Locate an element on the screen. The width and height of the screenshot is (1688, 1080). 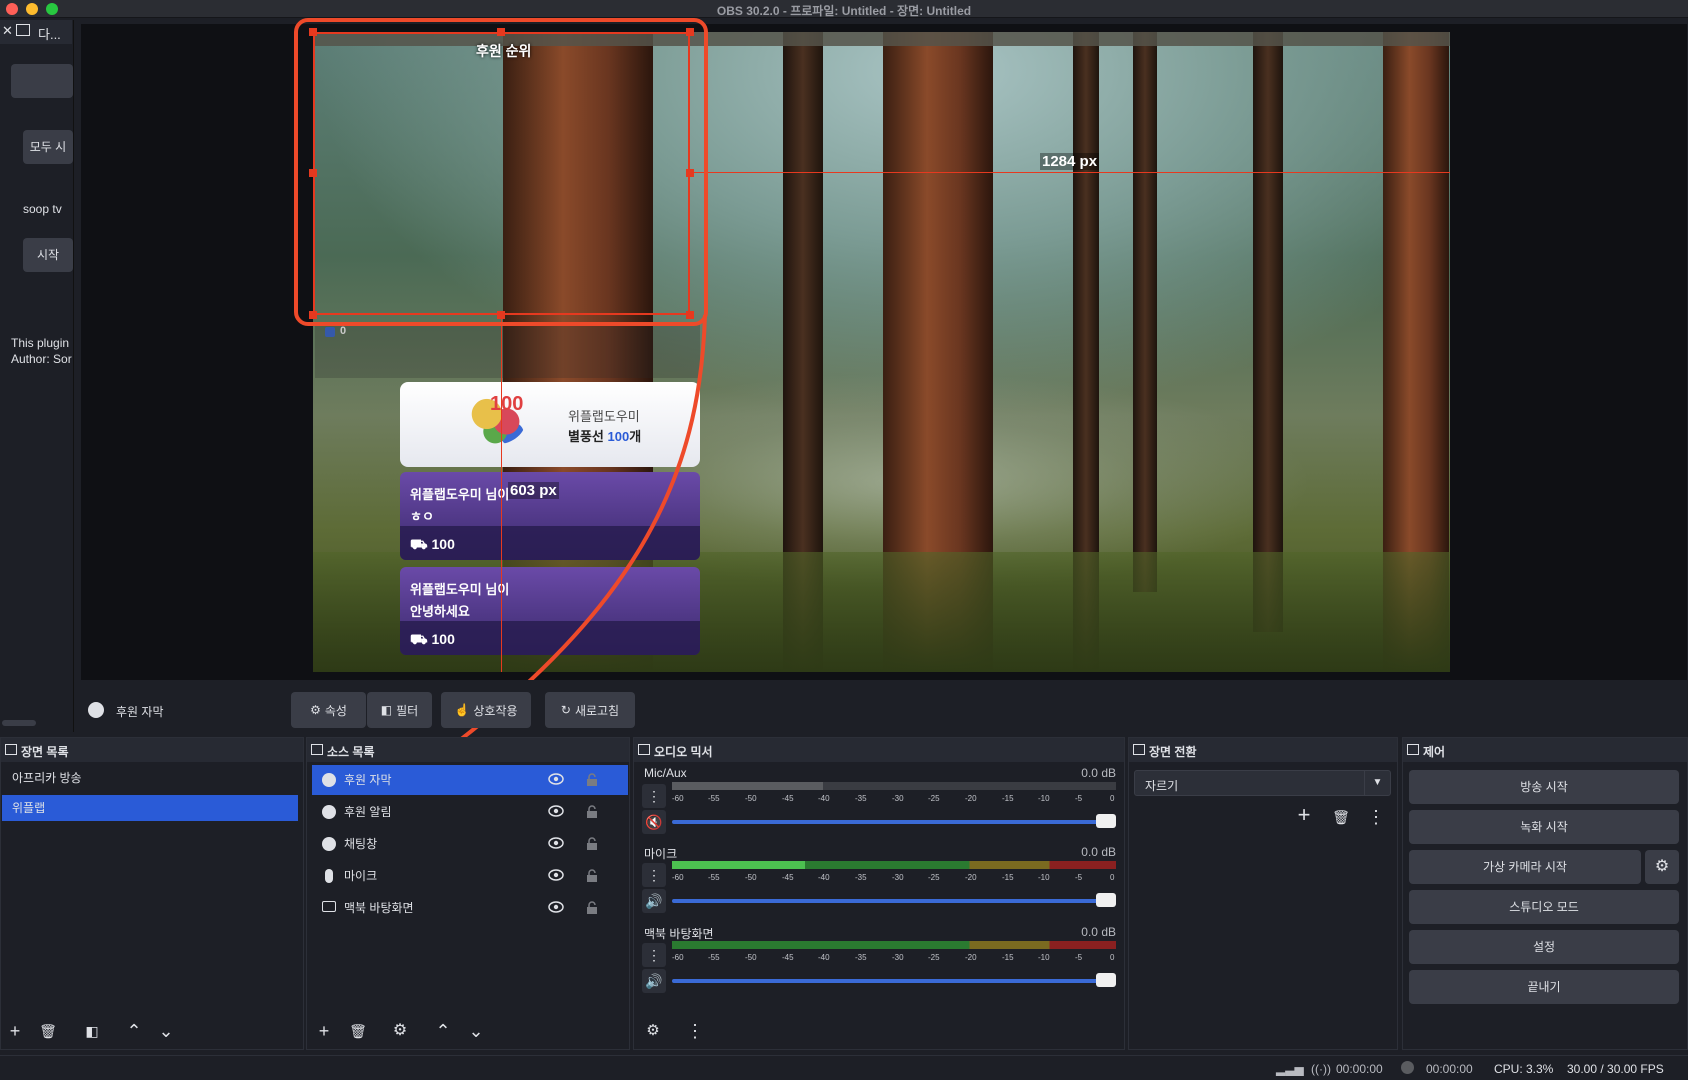
selected-source-name: 후원 자막 is located at coordinates (140, 712).